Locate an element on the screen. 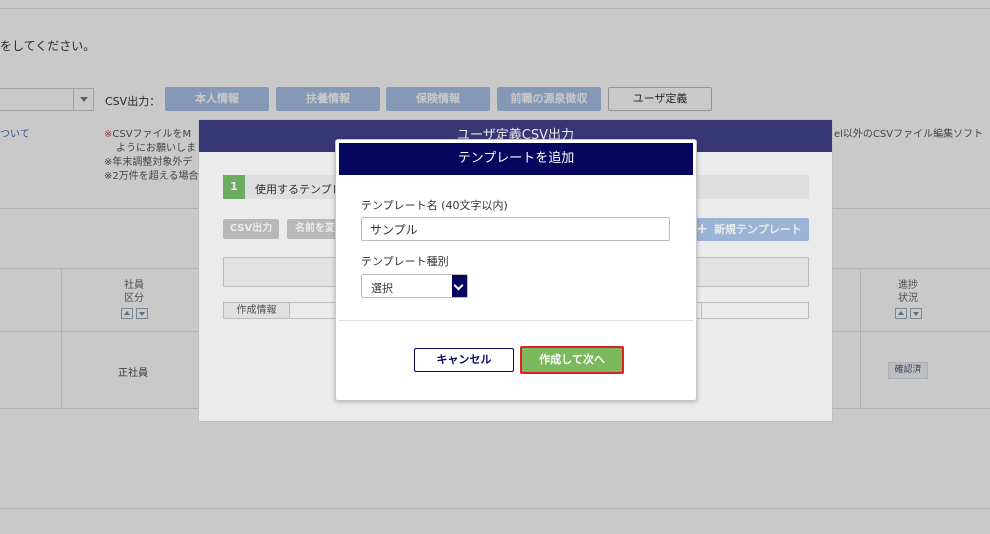 This screenshot has width=990, height=534. template-name-input is located at coordinates (515, 229).